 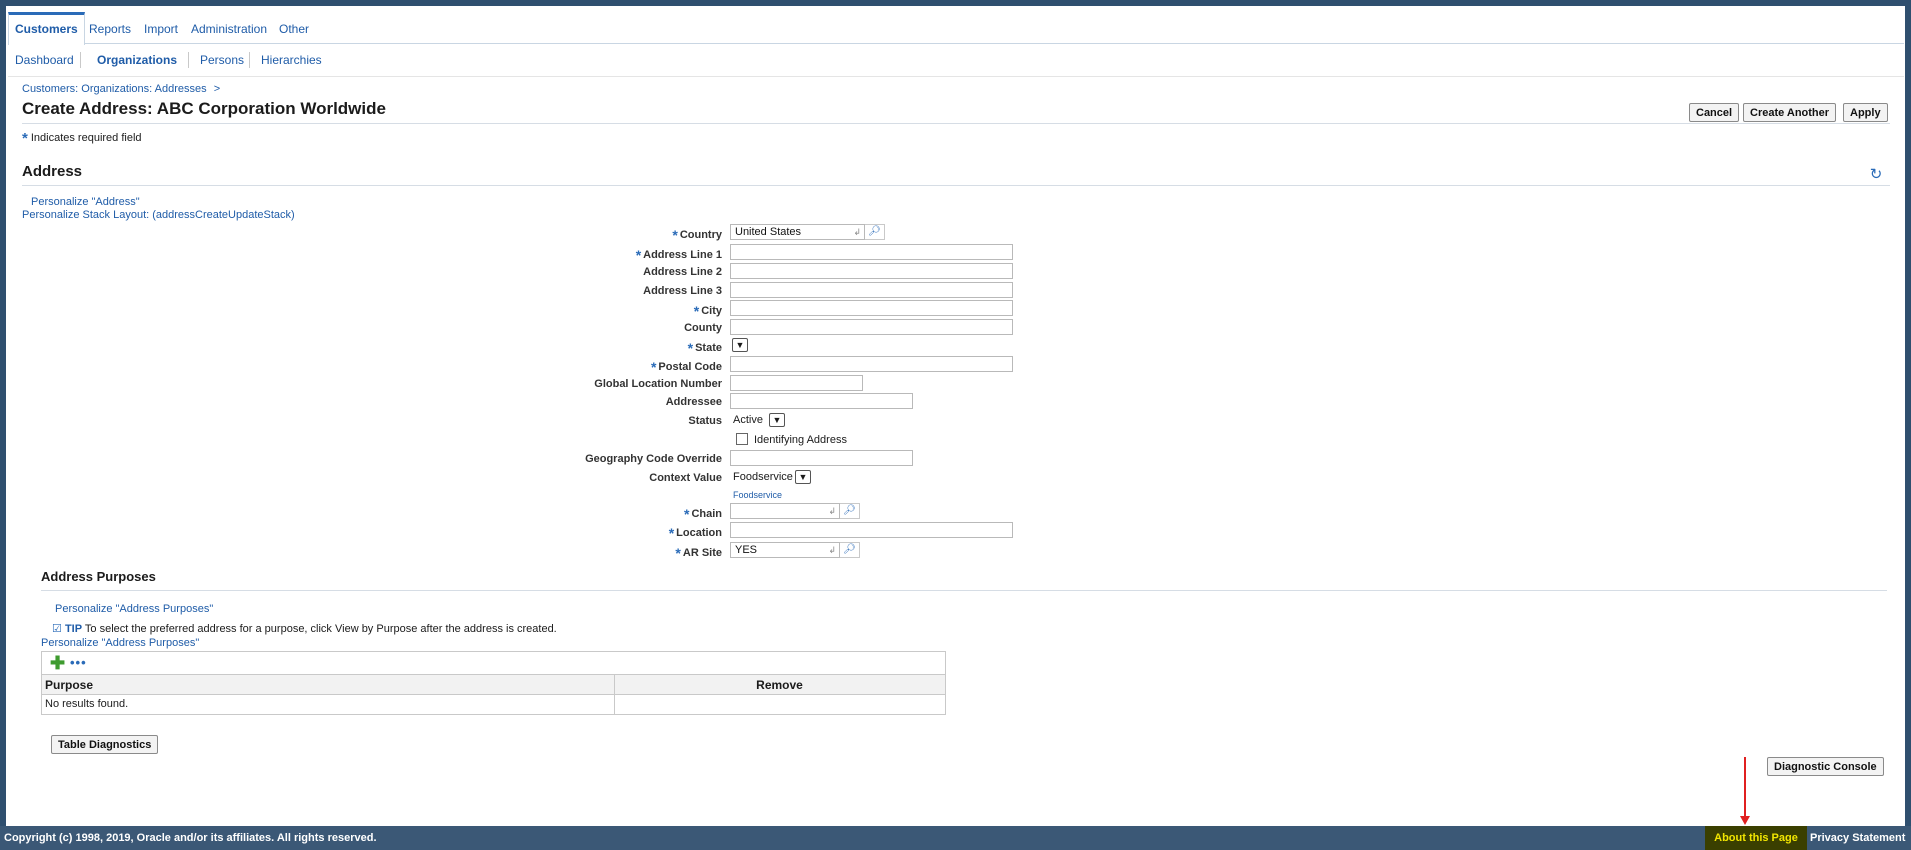 I want to click on county-label: County, so click(x=703, y=328).